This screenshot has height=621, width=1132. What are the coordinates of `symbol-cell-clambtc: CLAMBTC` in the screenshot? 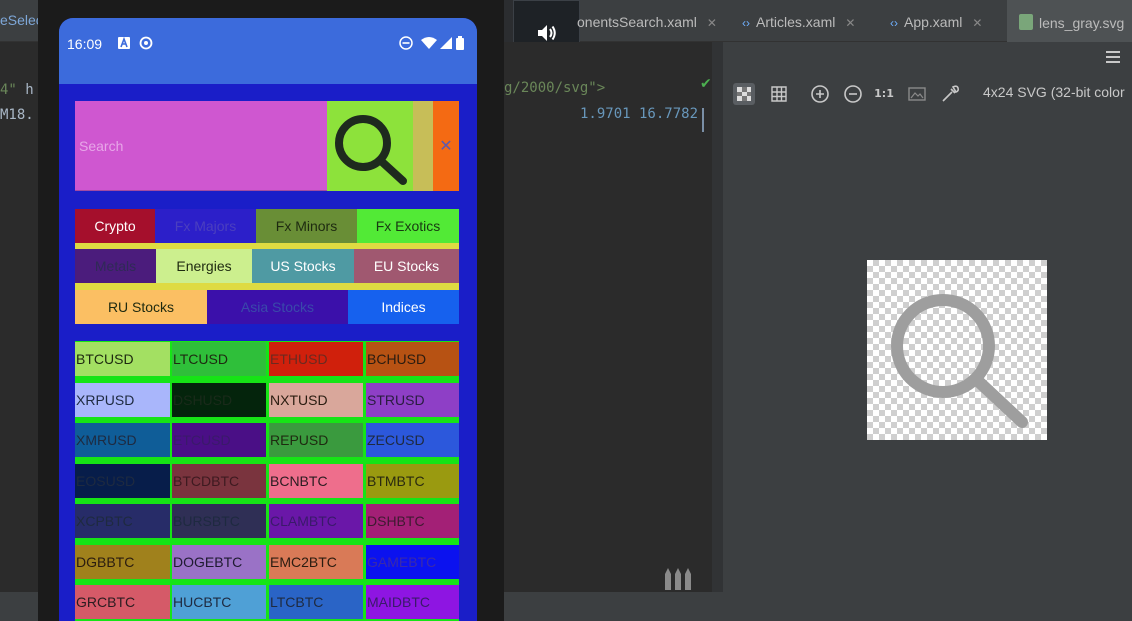 It's located at (316, 521).